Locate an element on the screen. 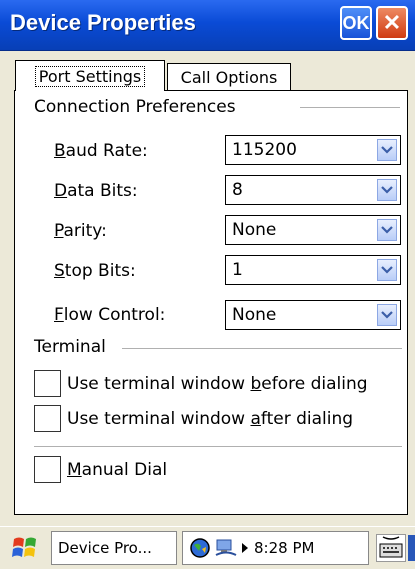 This screenshot has width=415, height=569. stop-bits-value: 1 is located at coordinates (237, 270).